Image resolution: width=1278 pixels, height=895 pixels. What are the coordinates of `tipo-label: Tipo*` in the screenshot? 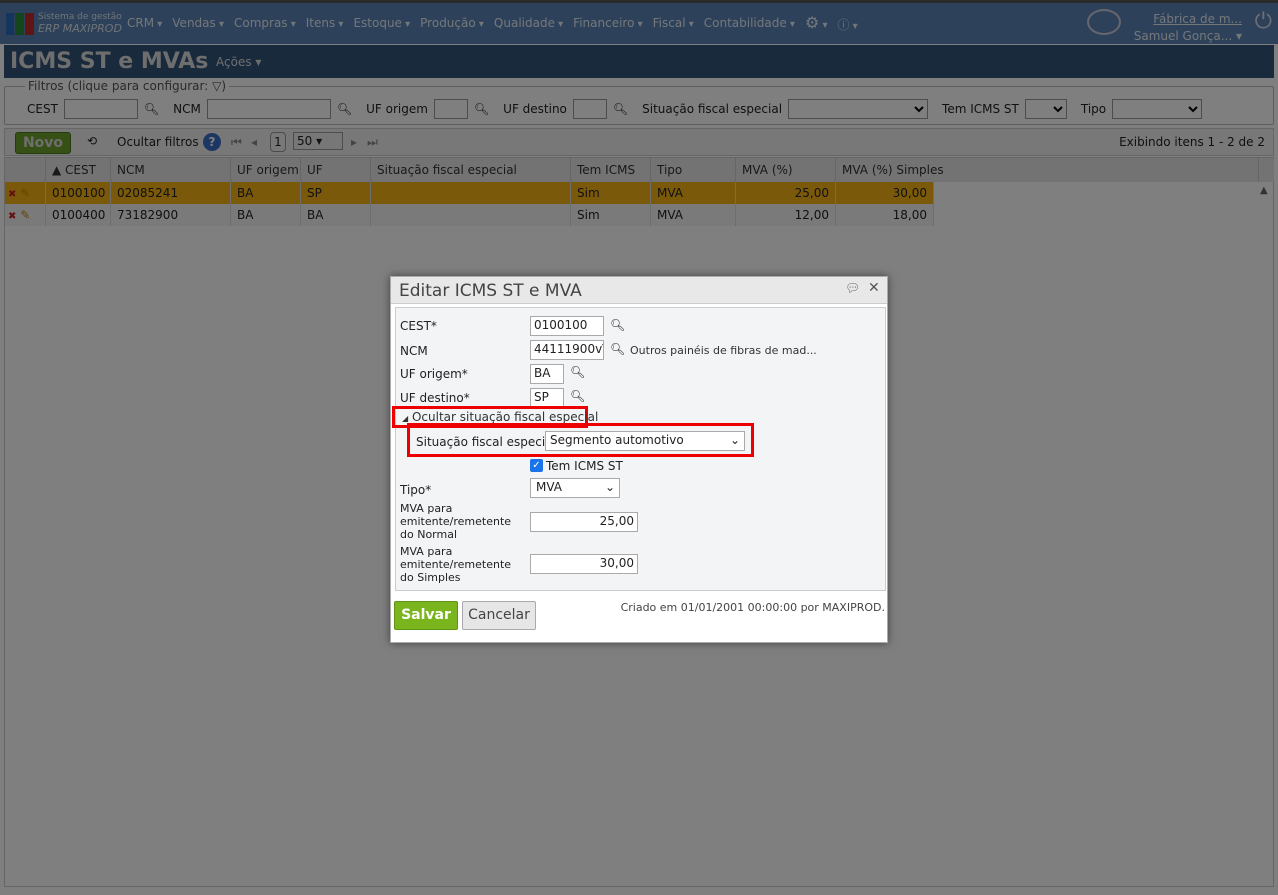 It's located at (416, 490).